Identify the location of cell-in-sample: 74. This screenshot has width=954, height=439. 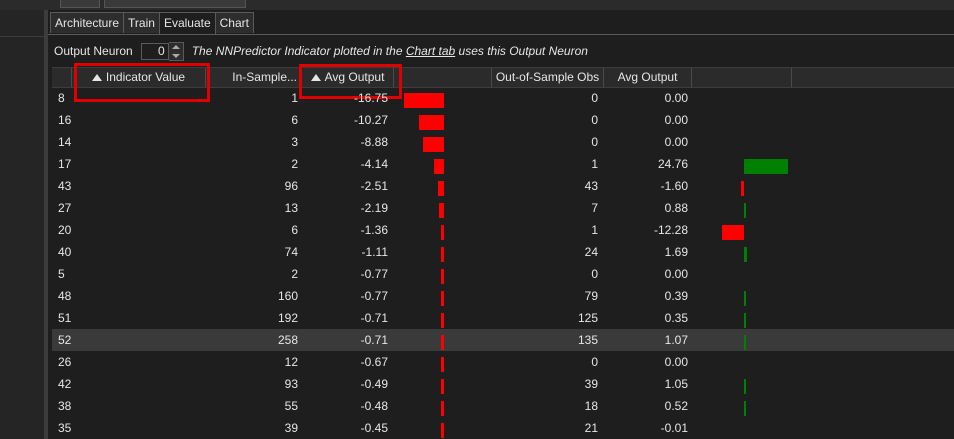
(291, 252).